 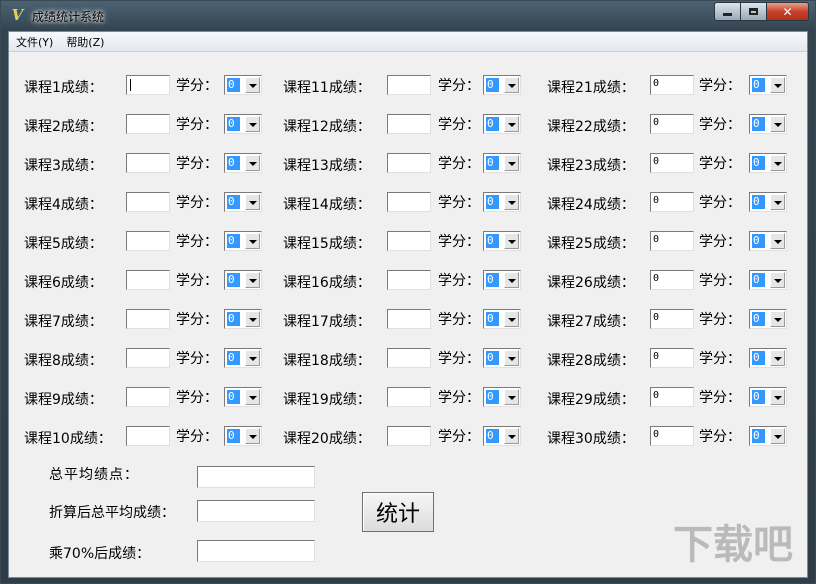 What do you see at coordinates (753, 11) in the screenshot?
I see `maximize-button` at bounding box center [753, 11].